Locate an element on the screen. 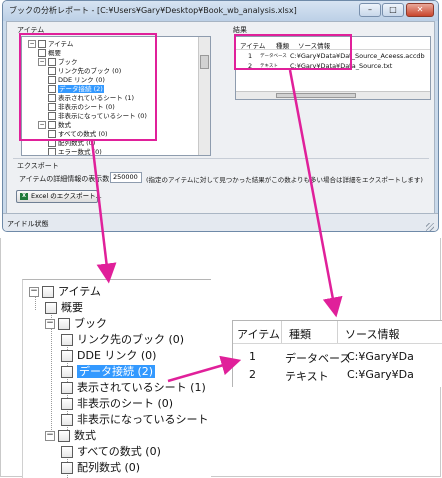 The image size is (442, 478). results-callout-arrow is located at coordinates (315, 193).